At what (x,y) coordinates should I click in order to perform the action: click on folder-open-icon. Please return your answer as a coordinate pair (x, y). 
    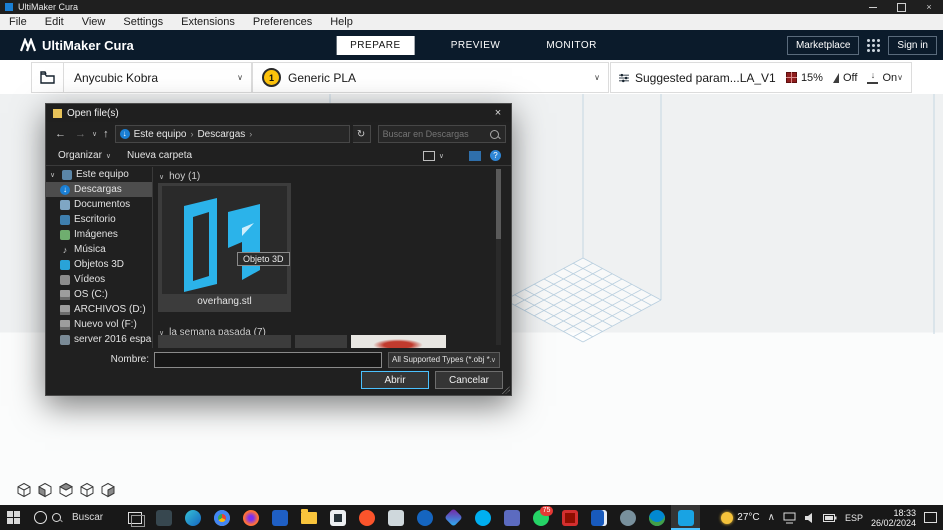
    Looking at the image, I should click on (47, 77).